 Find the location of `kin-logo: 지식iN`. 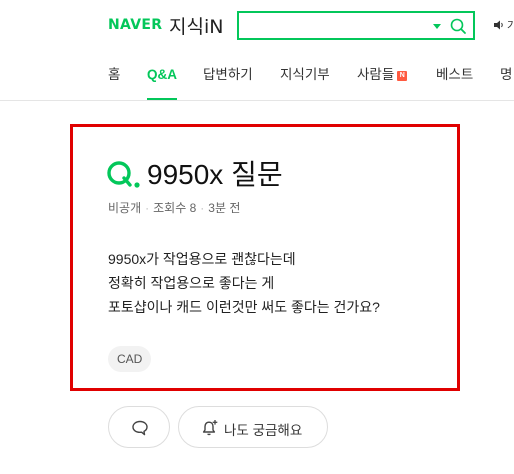

kin-logo: 지식iN is located at coordinates (196, 25).